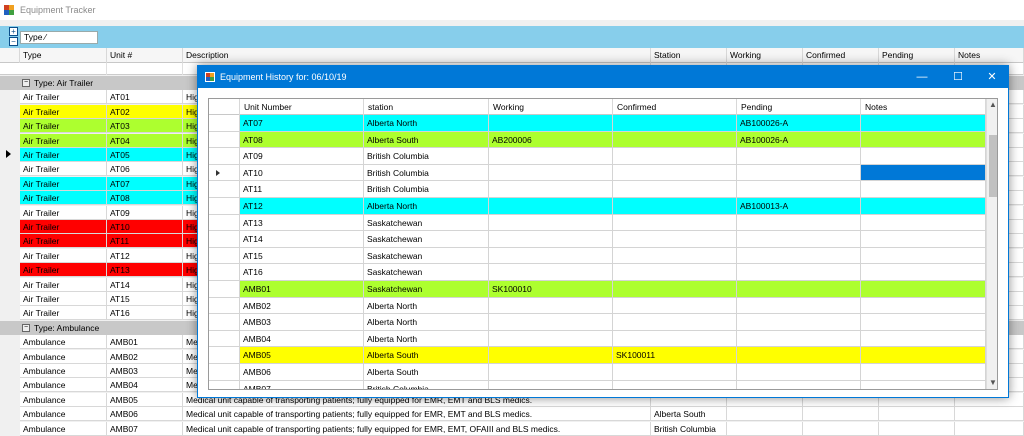  I want to click on maximize-button: ☐, so click(958, 77).